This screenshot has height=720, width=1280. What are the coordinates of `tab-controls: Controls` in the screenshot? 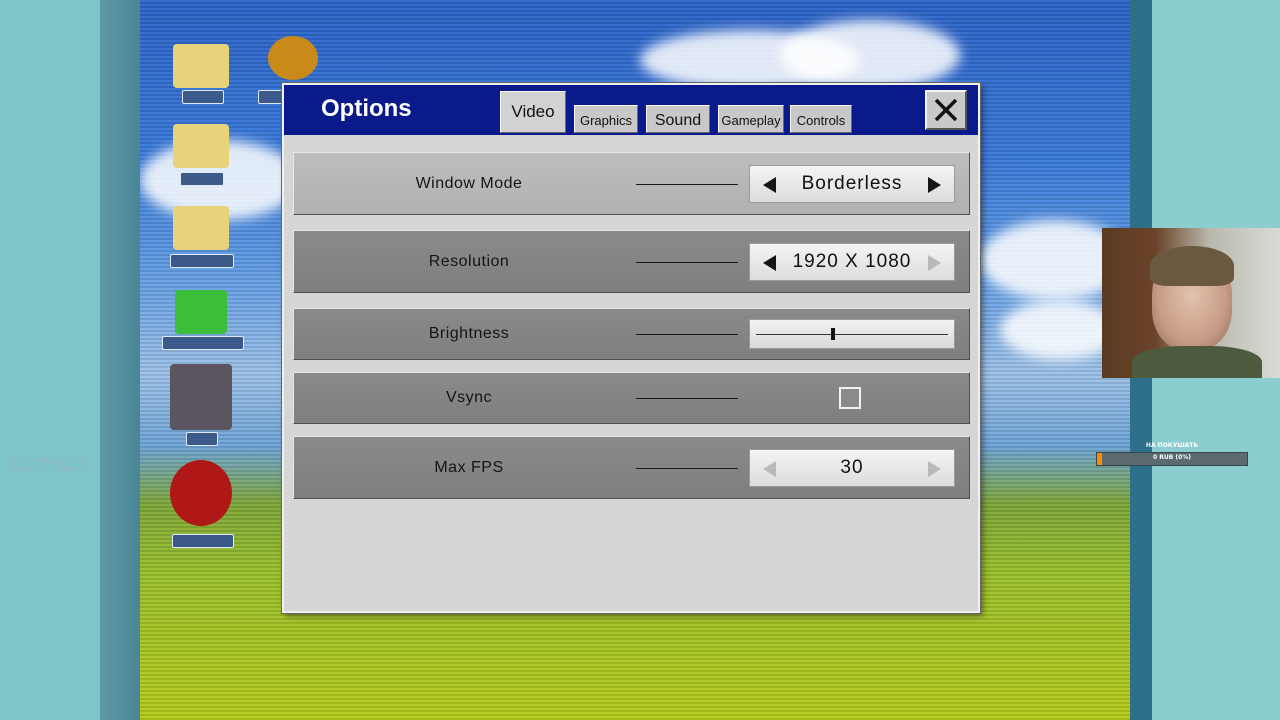 It's located at (821, 119).